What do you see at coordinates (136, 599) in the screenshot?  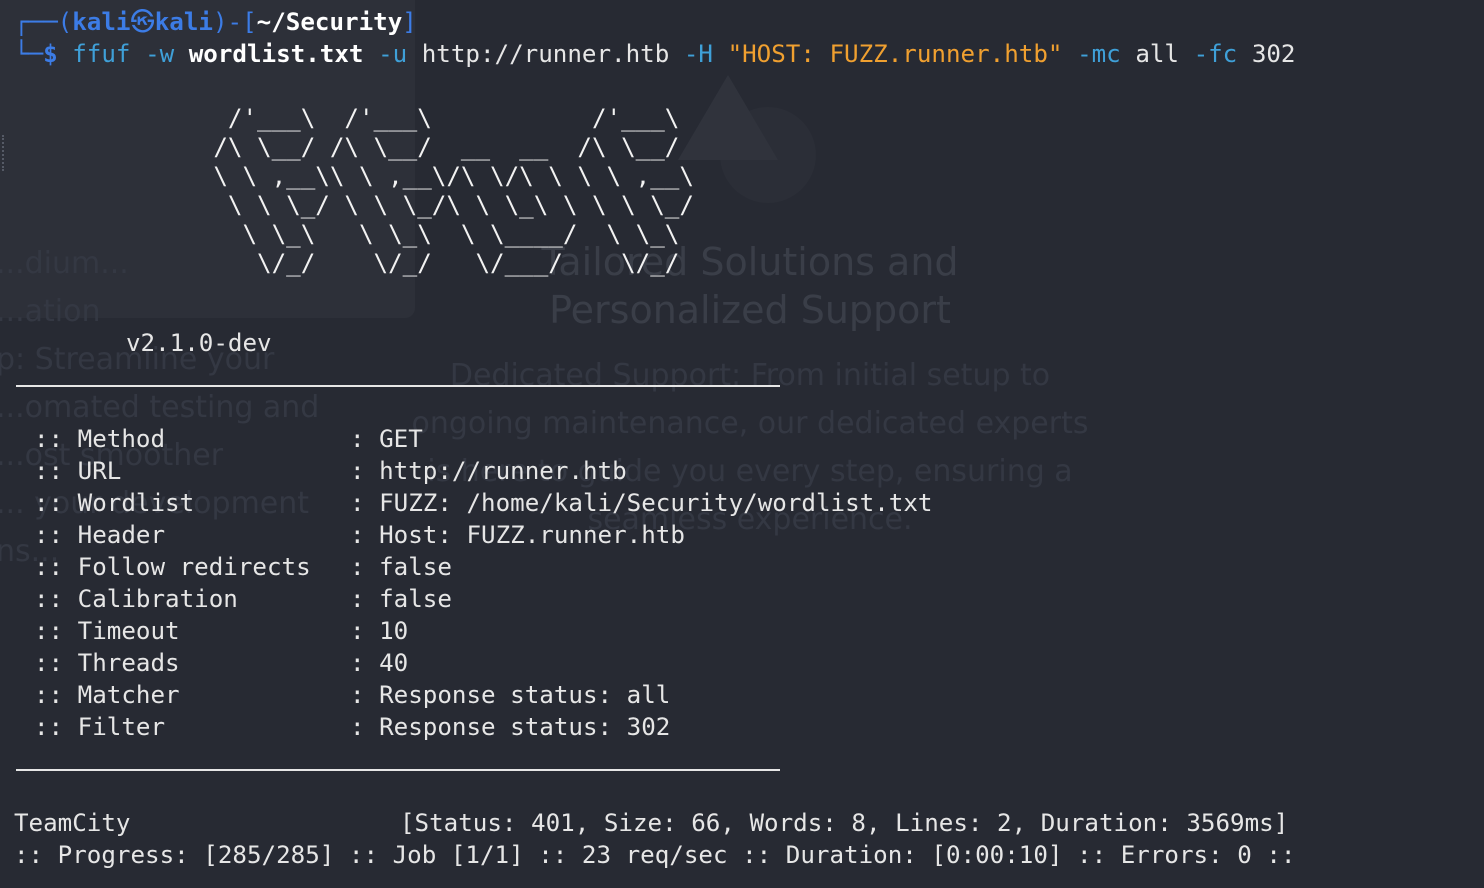 I see `config-key: :: Calibration` at bounding box center [136, 599].